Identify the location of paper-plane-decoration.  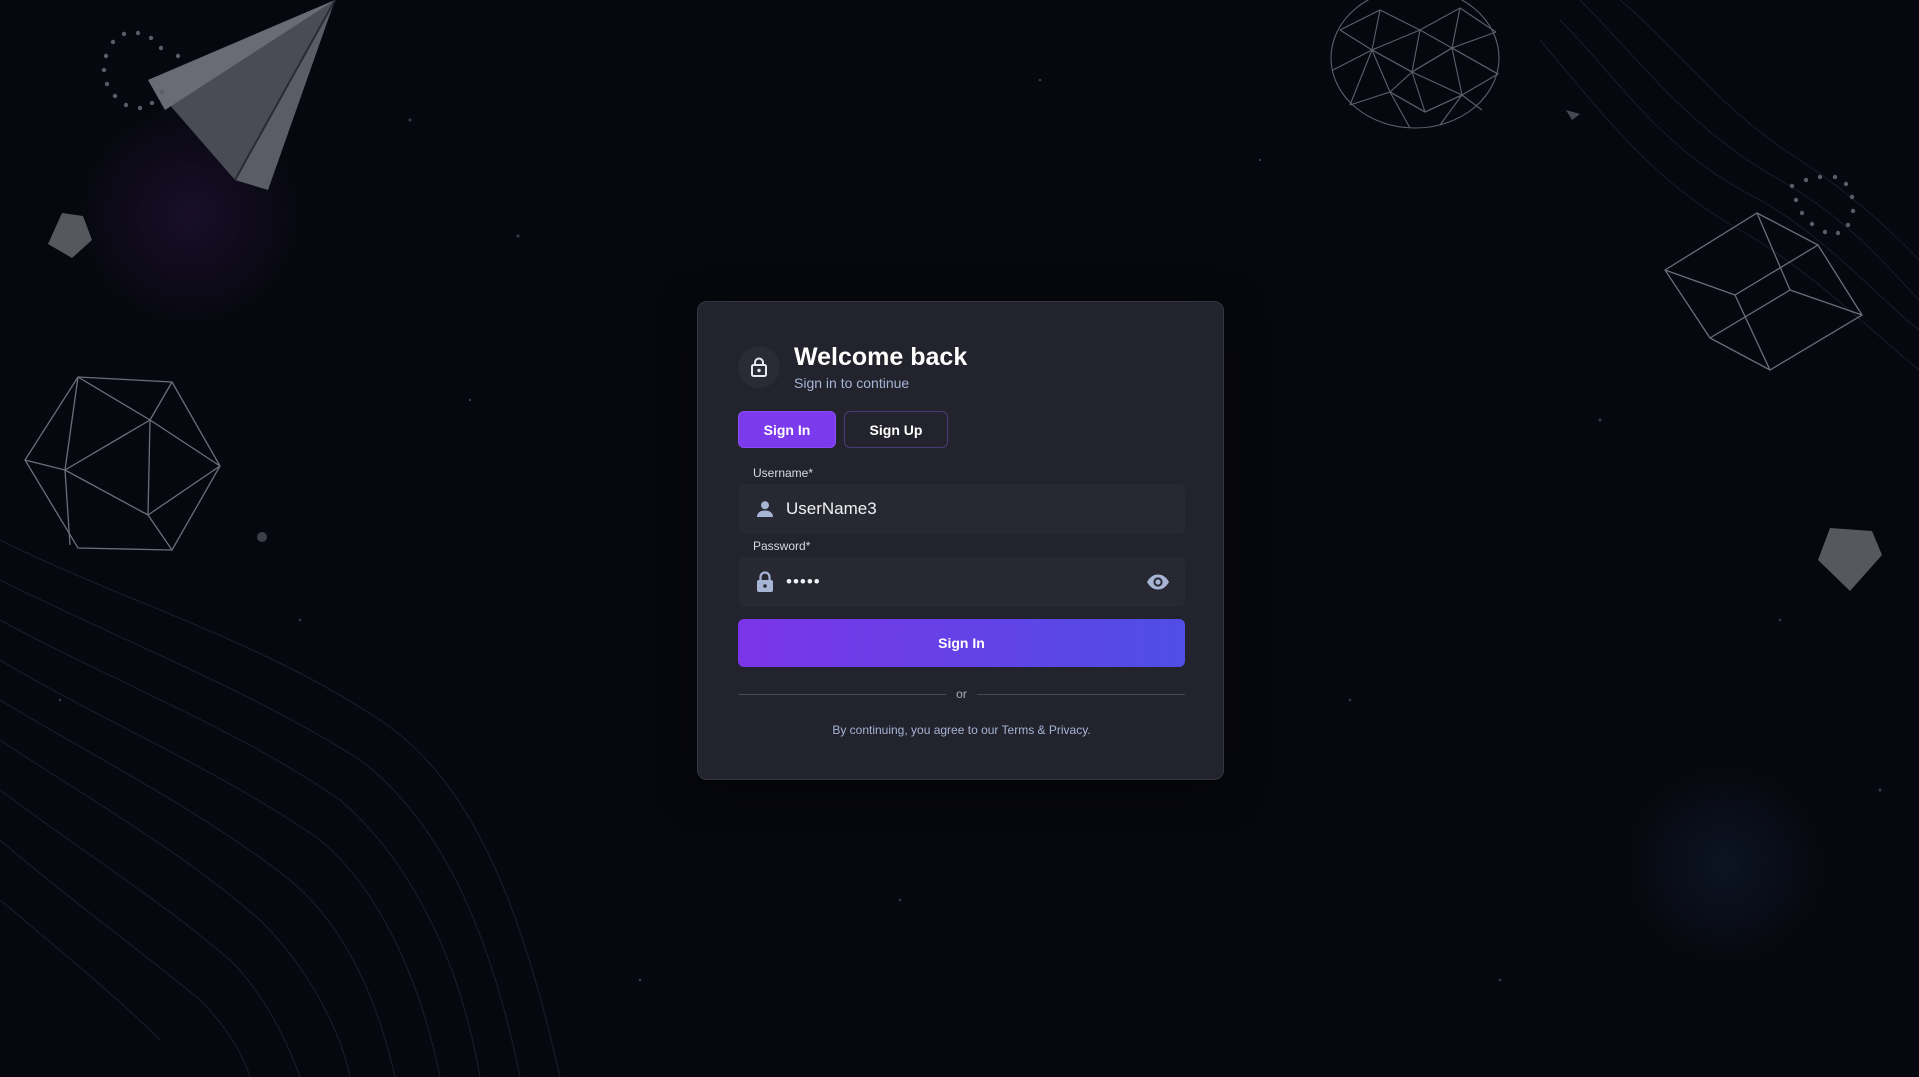
(242, 95).